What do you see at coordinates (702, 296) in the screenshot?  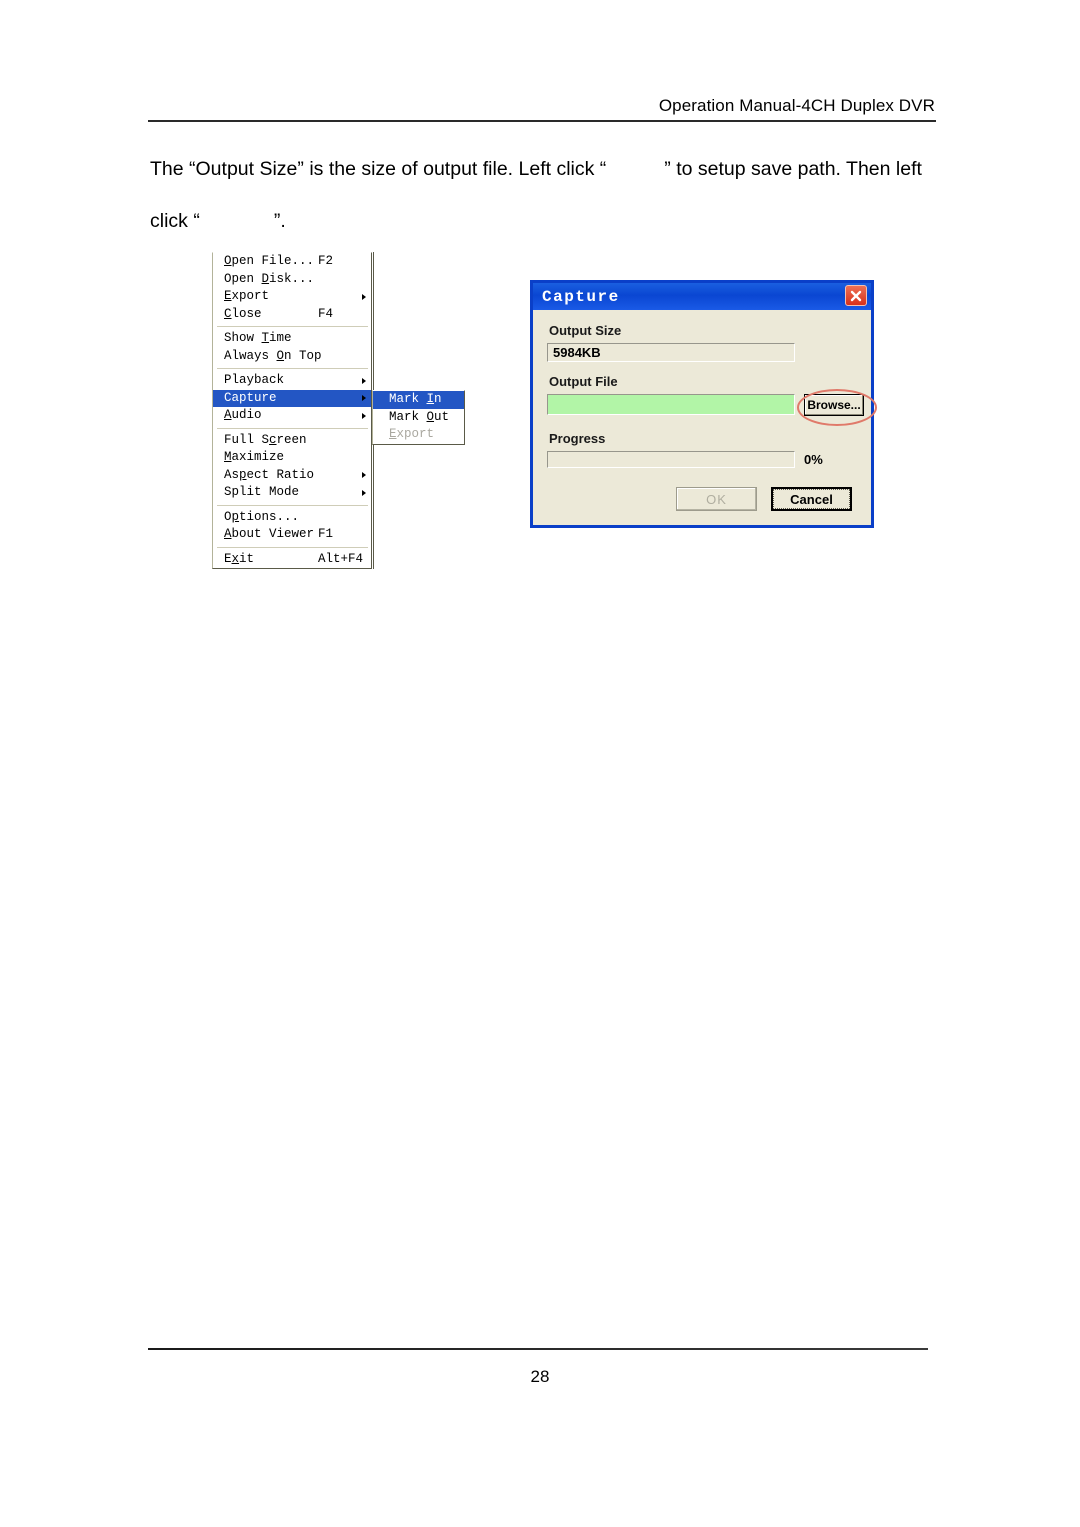 I see `dialog-titlebar: Capture` at bounding box center [702, 296].